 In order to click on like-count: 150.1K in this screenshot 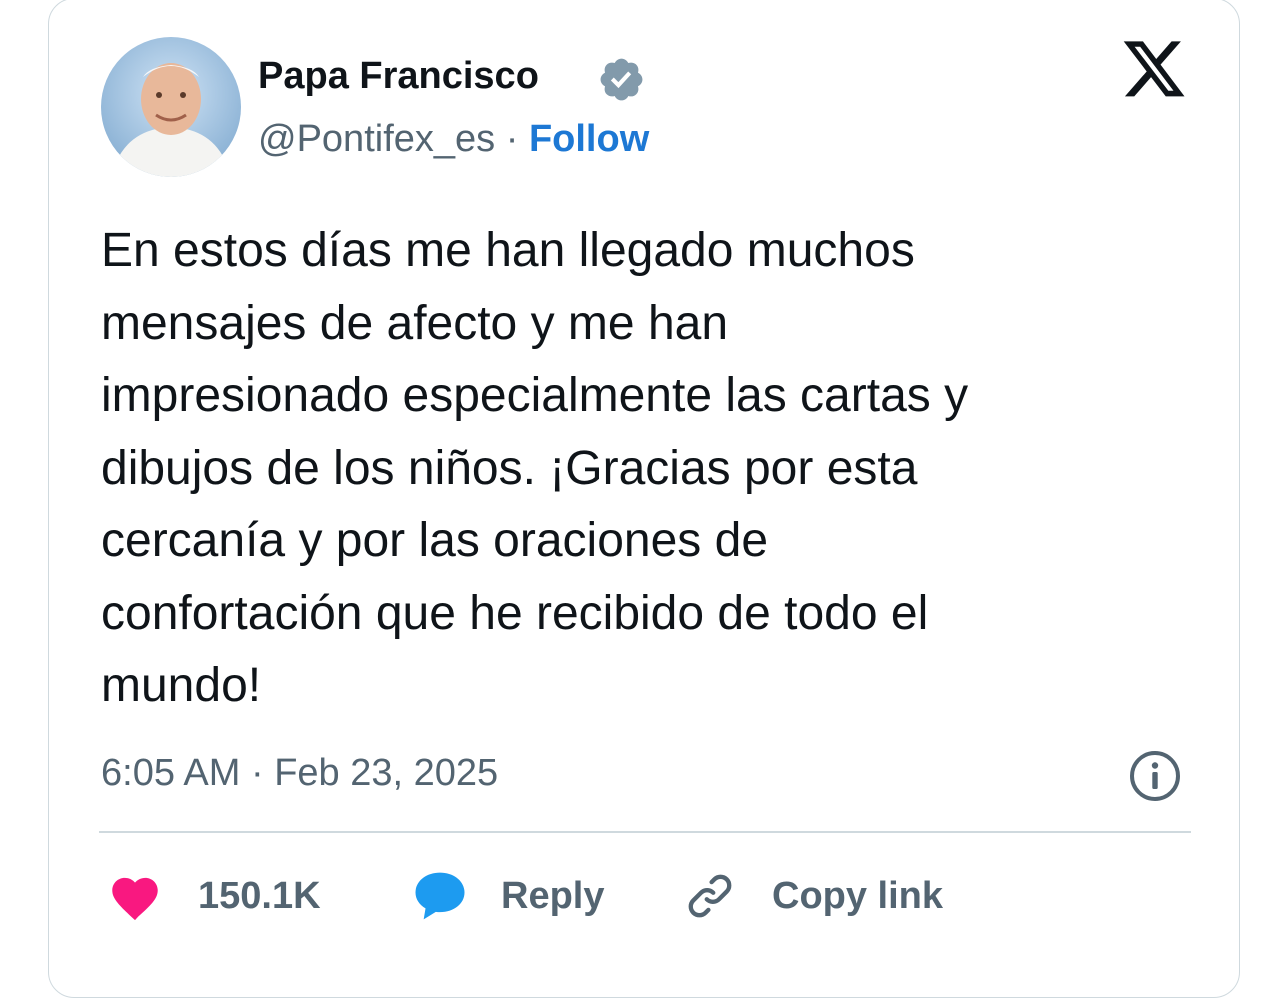, I will do `click(259, 895)`.